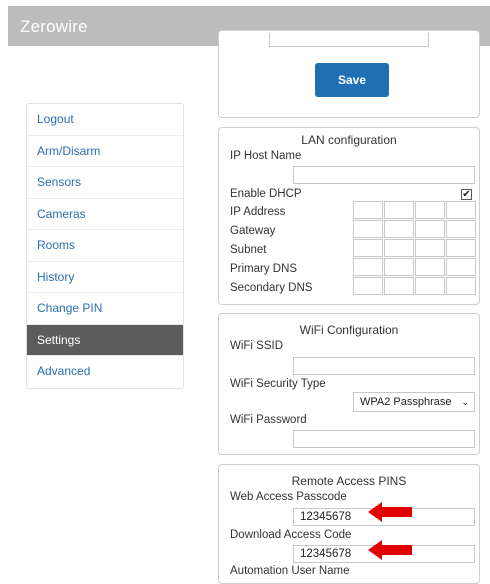 The image size is (490, 584). What do you see at coordinates (290, 571) in the screenshot?
I see `automation-user-name-label: Automation User Name` at bounding box center [290, 571].